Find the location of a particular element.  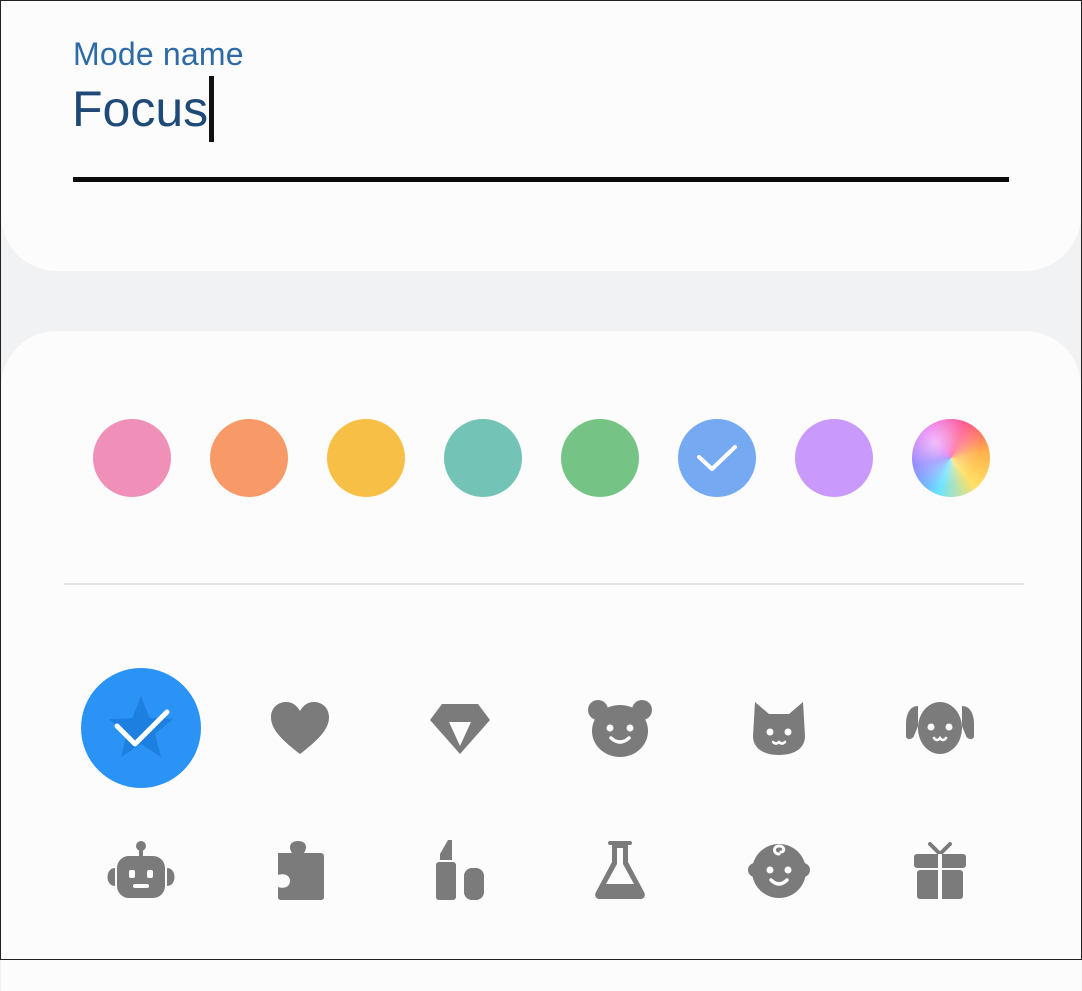

heart-icon is located at coordinates (300, 728).